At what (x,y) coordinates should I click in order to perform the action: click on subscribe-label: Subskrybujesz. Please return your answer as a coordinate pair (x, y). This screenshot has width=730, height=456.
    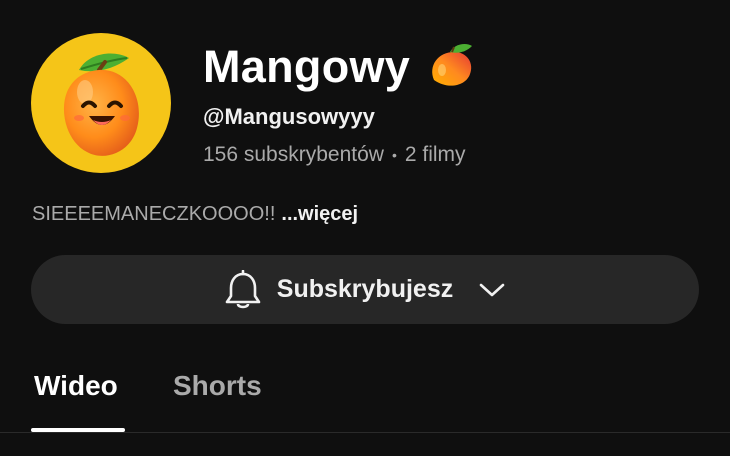
    Looking at the image, I should click on (365, 289).